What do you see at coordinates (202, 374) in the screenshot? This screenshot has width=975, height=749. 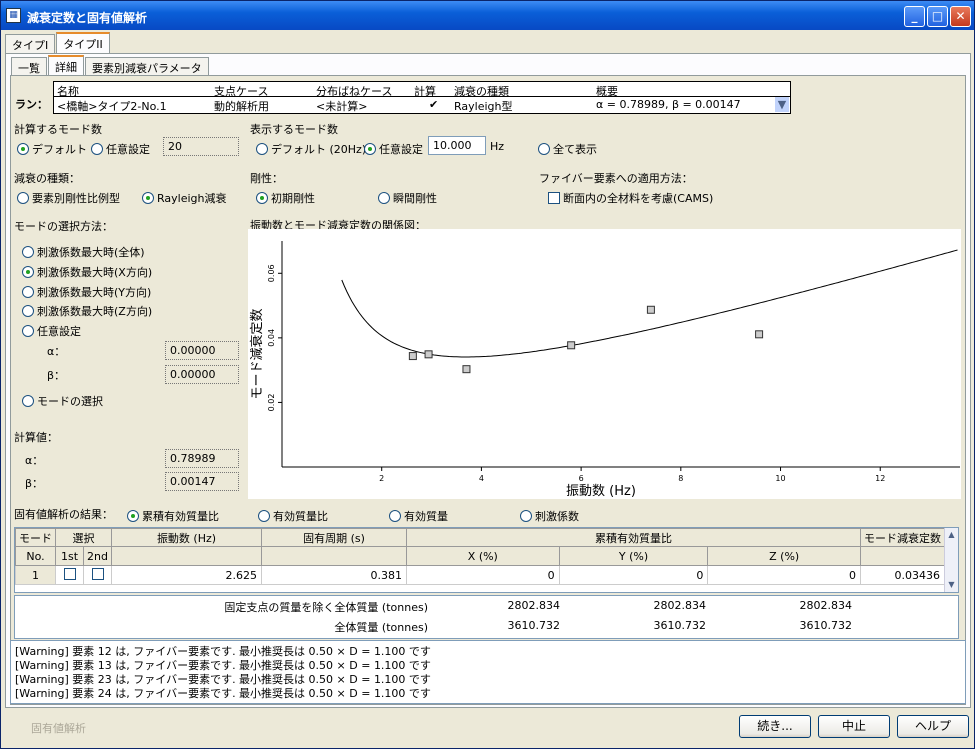 I see `mode-beta-field: 0.00000` at bounding box center [202, 374].